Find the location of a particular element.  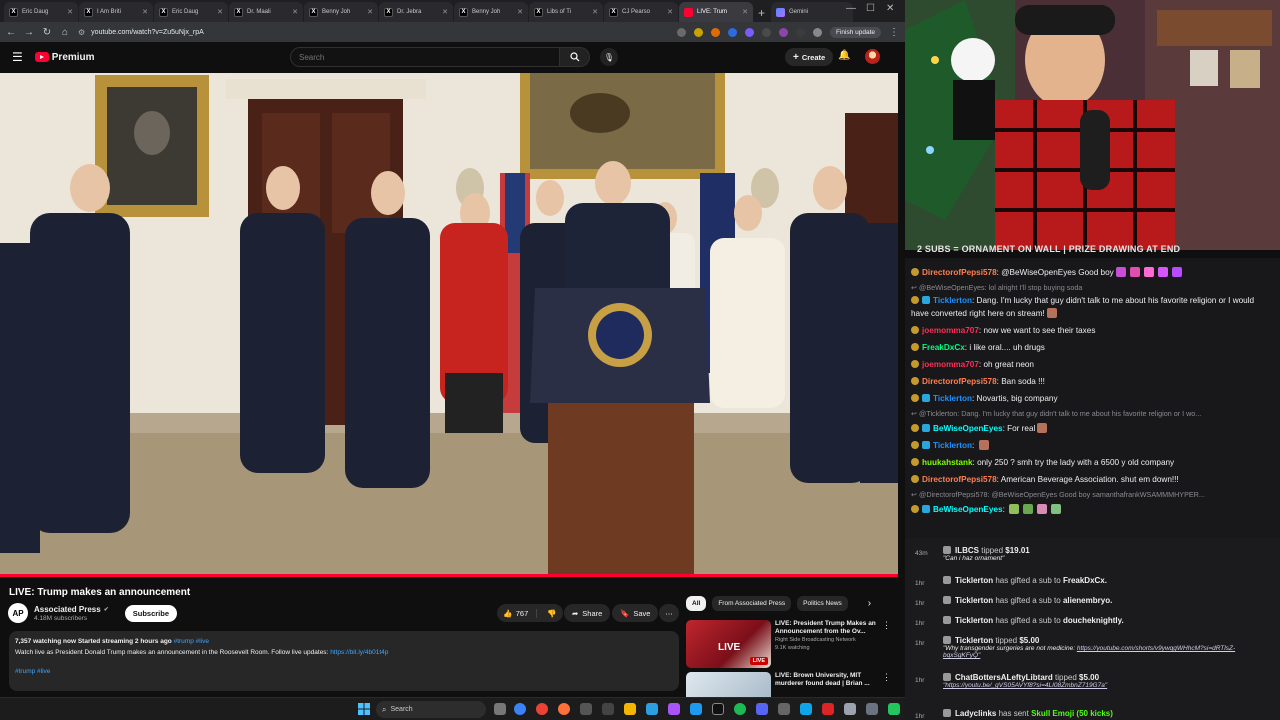

close-window-icon: ✕ is located at coordinates (890, 8).